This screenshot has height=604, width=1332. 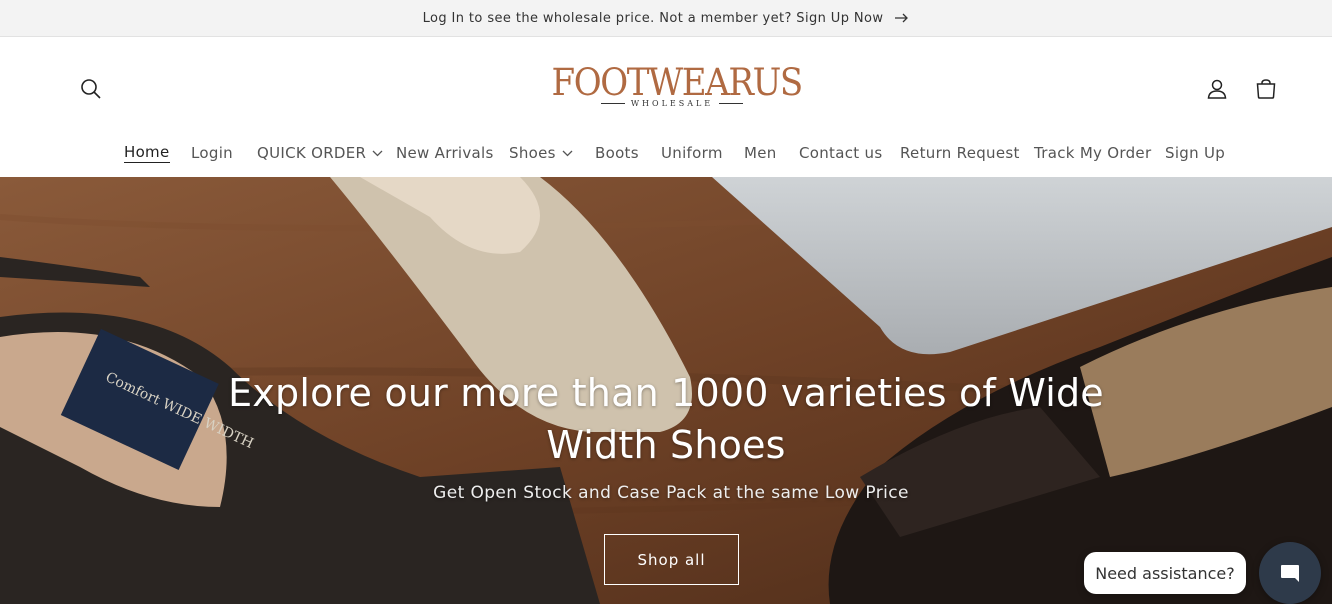 I want to click on site-logo: FOOTWEARUS WHOLESALE, so click(x=672, y=87).